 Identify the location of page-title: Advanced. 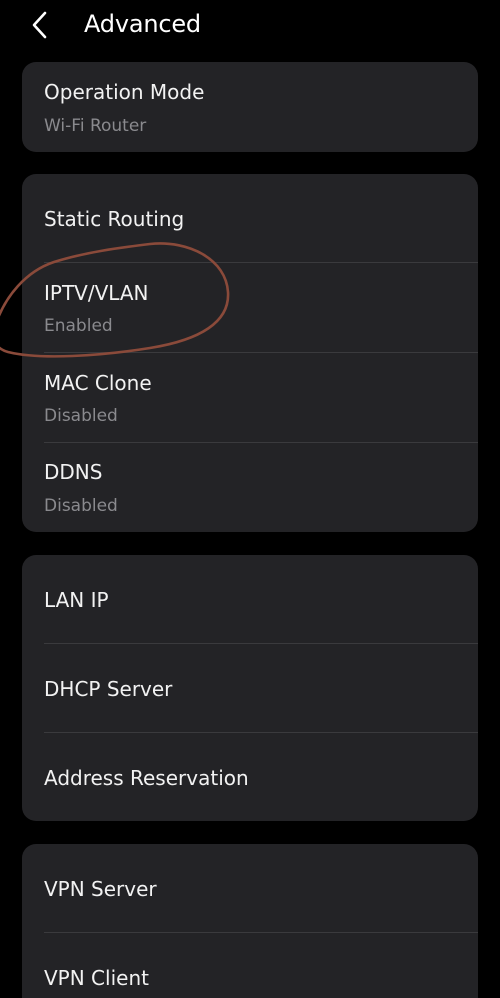
(142, 24).